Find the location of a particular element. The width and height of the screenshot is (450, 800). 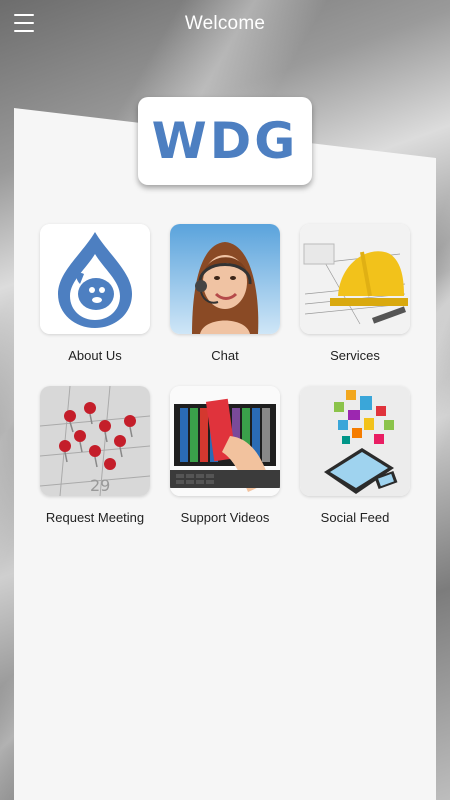

calendar-pins-icon: 29 is located at coordinates (95, 441).